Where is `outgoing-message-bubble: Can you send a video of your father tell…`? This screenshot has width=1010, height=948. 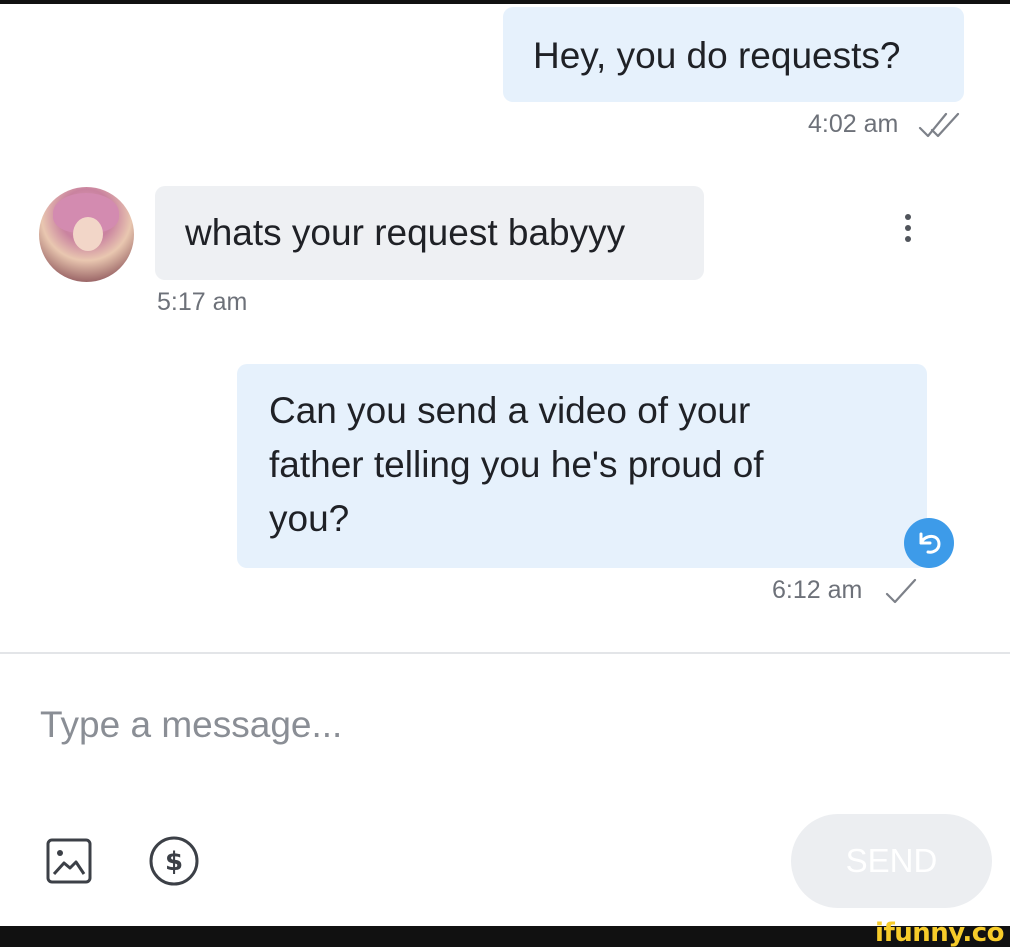 outgoing-message-bubble: Can you send a video of your father tell… is located at coordinates (582, 466).